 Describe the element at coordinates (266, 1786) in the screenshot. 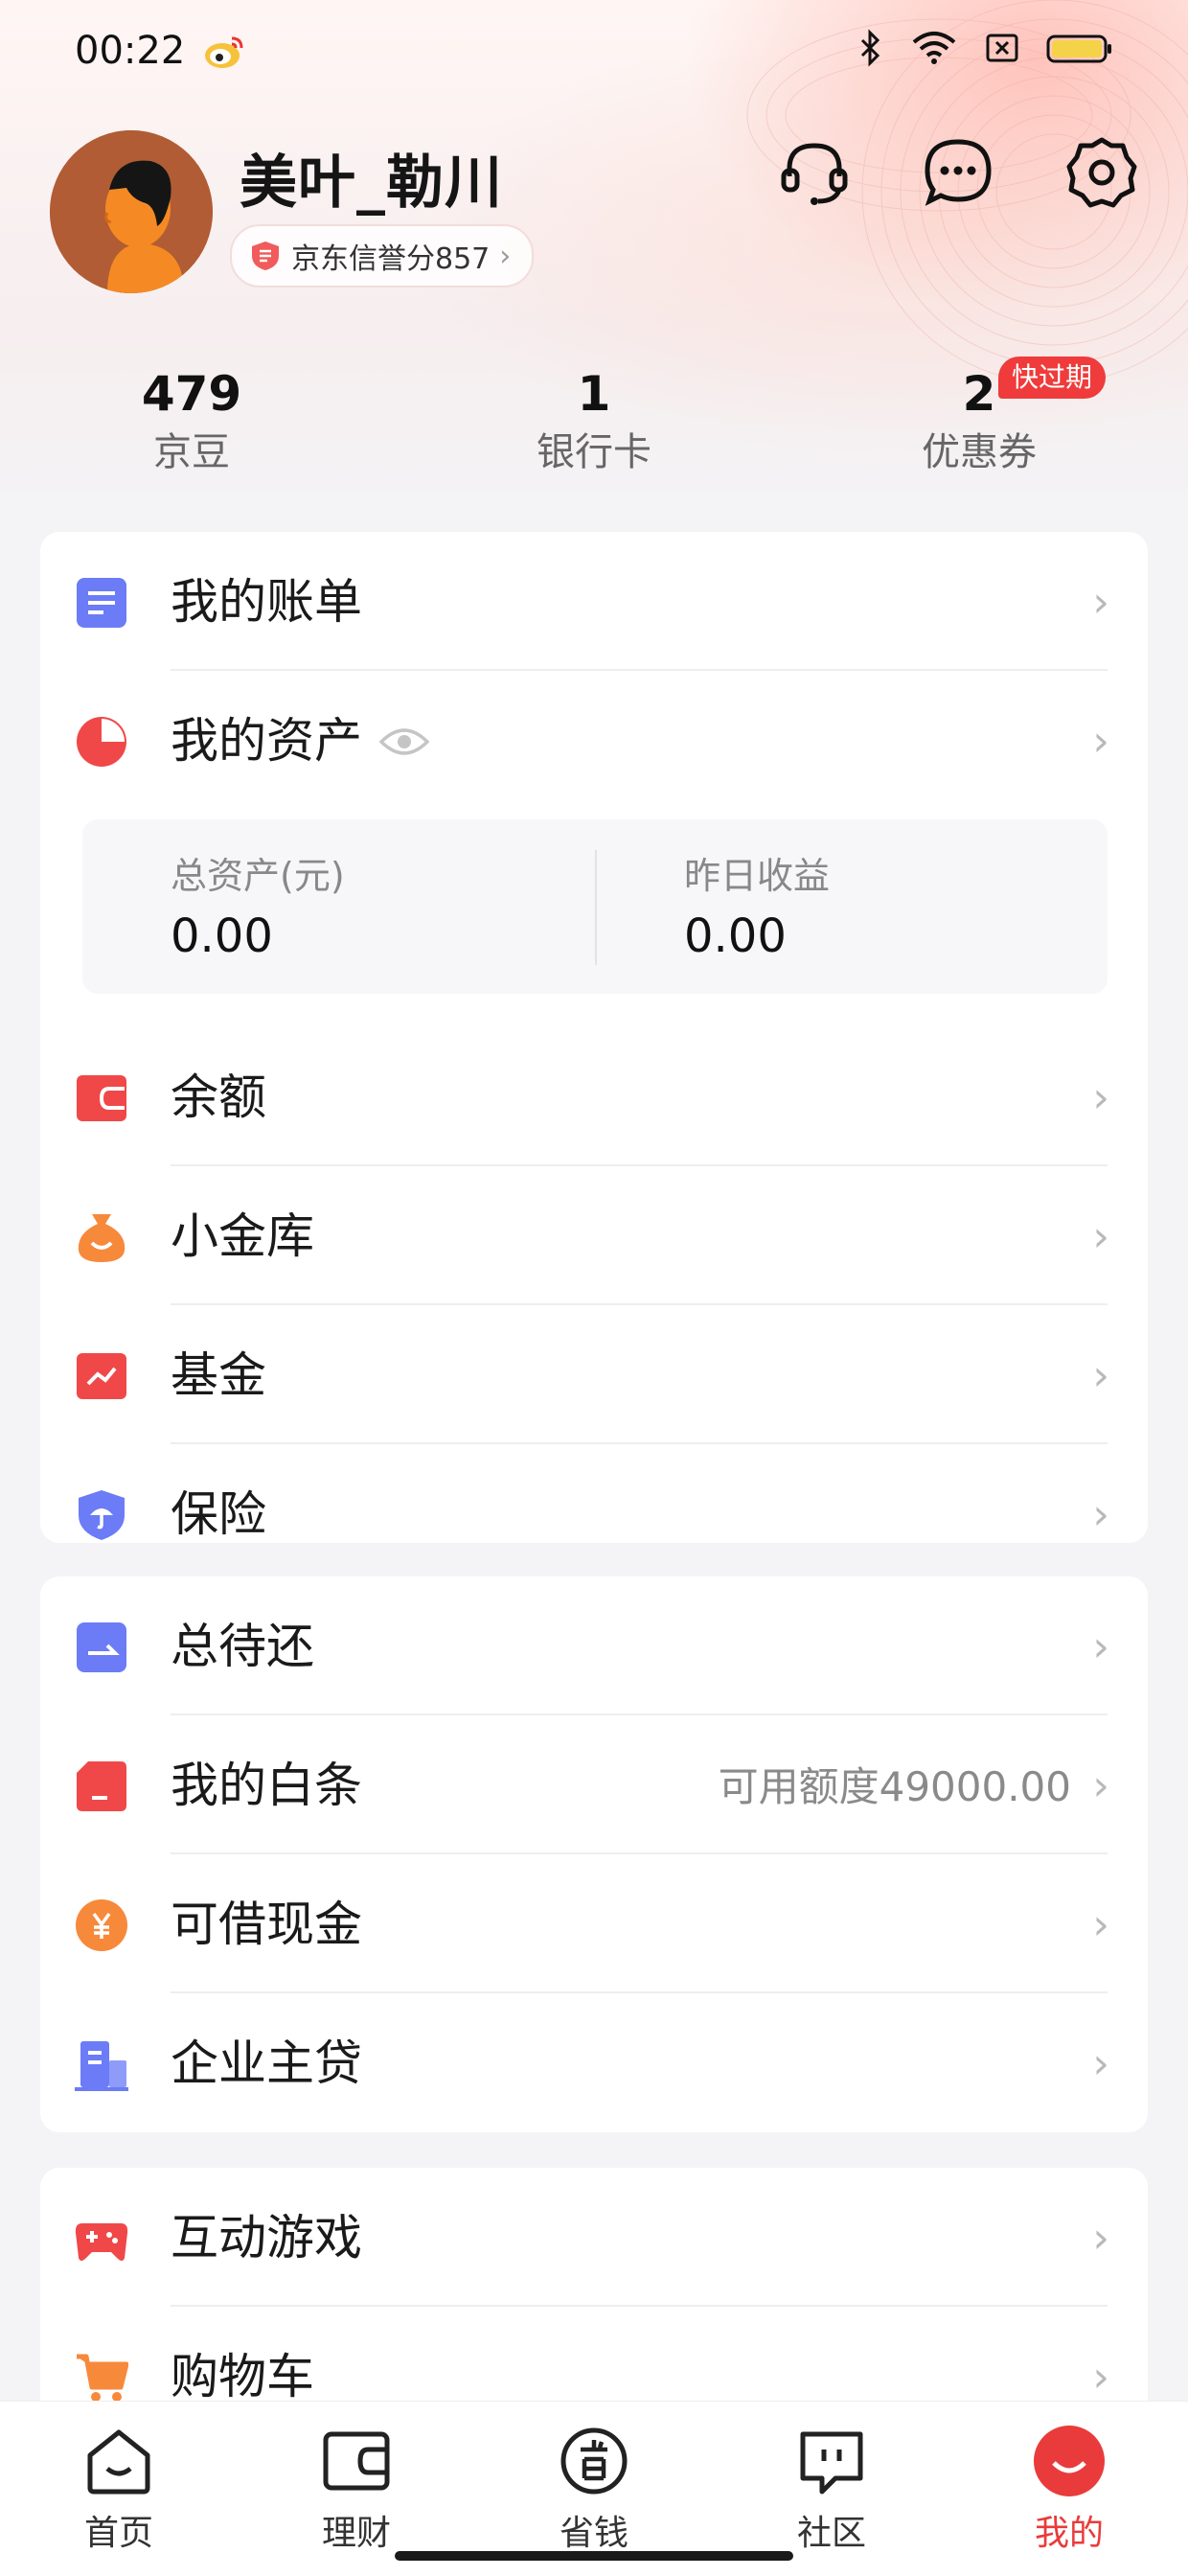

I see `menu-item-label: 我的白条` at that location.